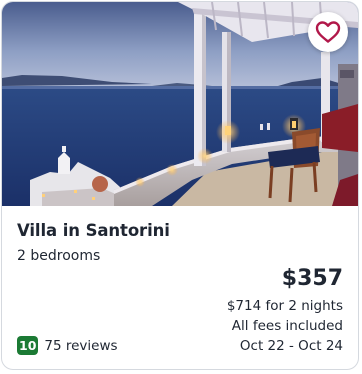  Describe the element at coordinates (81, 345) in the screenshot. I see `review-count: 75 reviews` at that location.